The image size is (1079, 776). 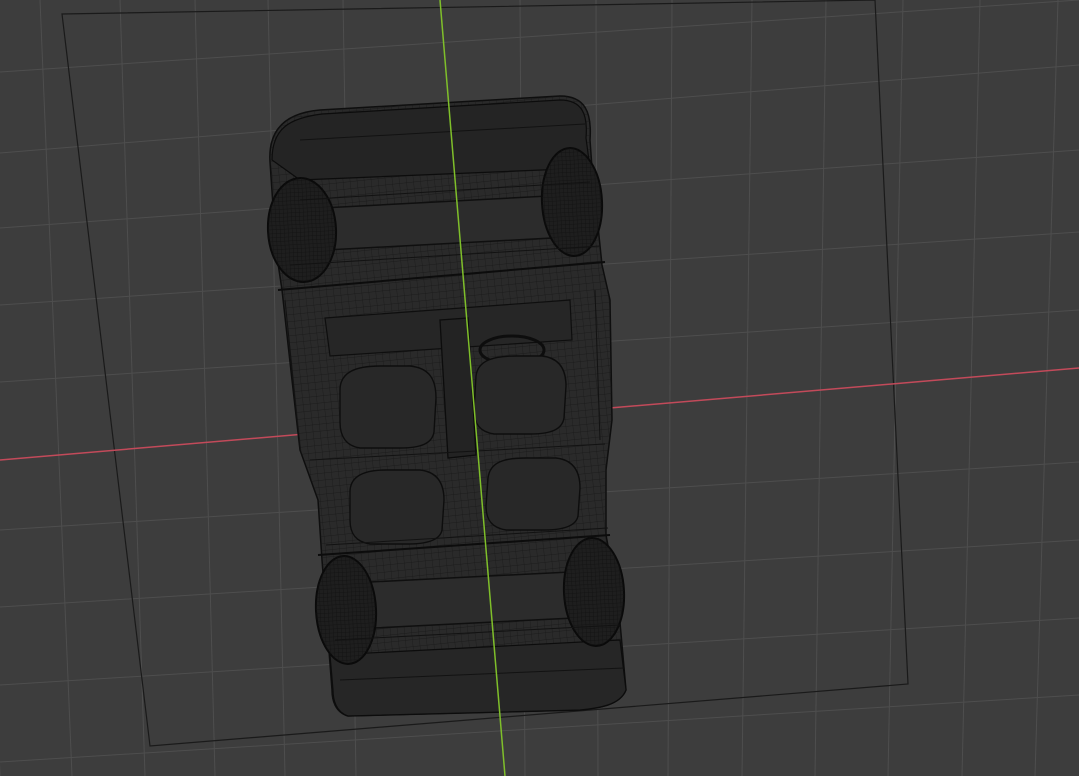 I want to click on rear-left-seat, so click(x=397, y=507).